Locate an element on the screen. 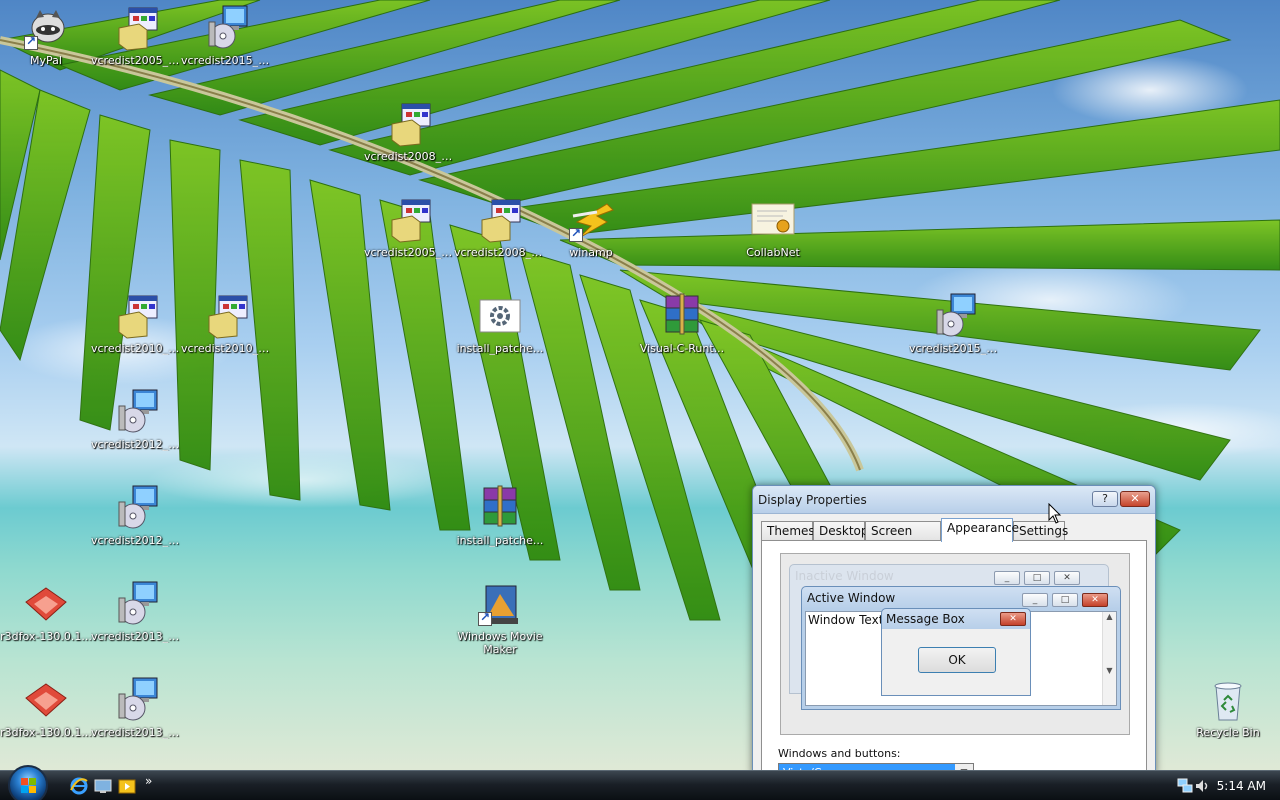 The height and width of the screenshot is (800, 1280). desktop-icon-label: Recycle Bin is located at coordinates (1228, 732).